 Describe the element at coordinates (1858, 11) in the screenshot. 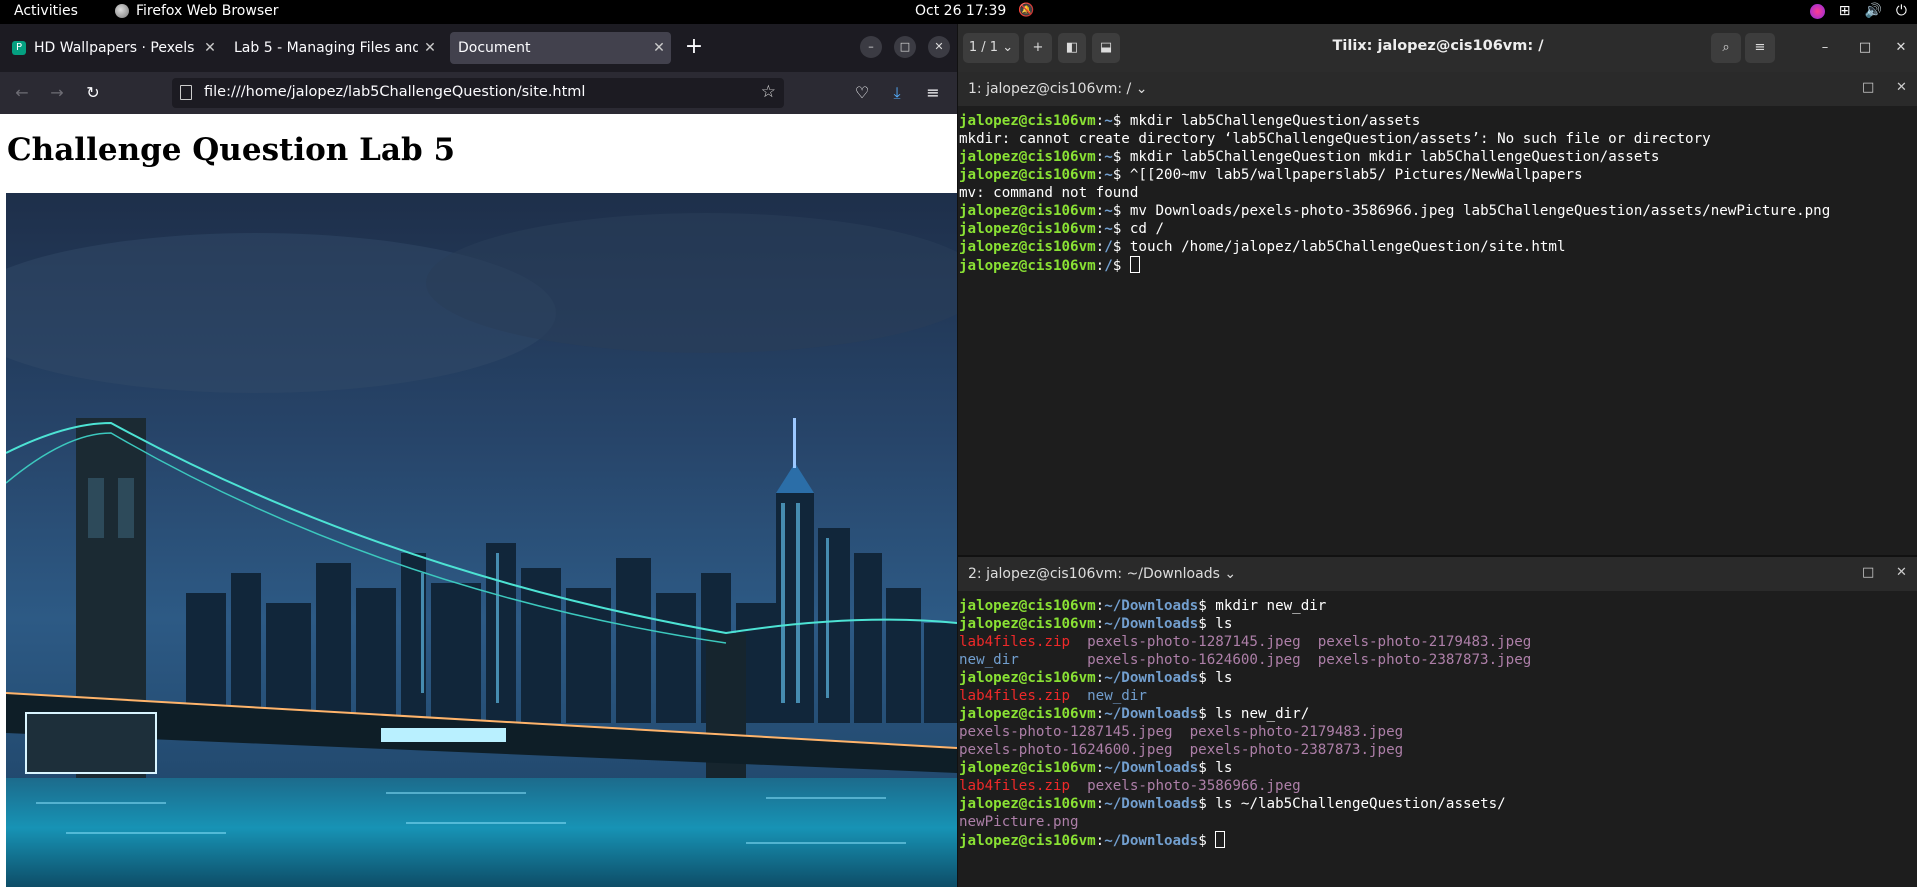

I see `system-tray: ⊞ 🔊 ⏻` at that location.